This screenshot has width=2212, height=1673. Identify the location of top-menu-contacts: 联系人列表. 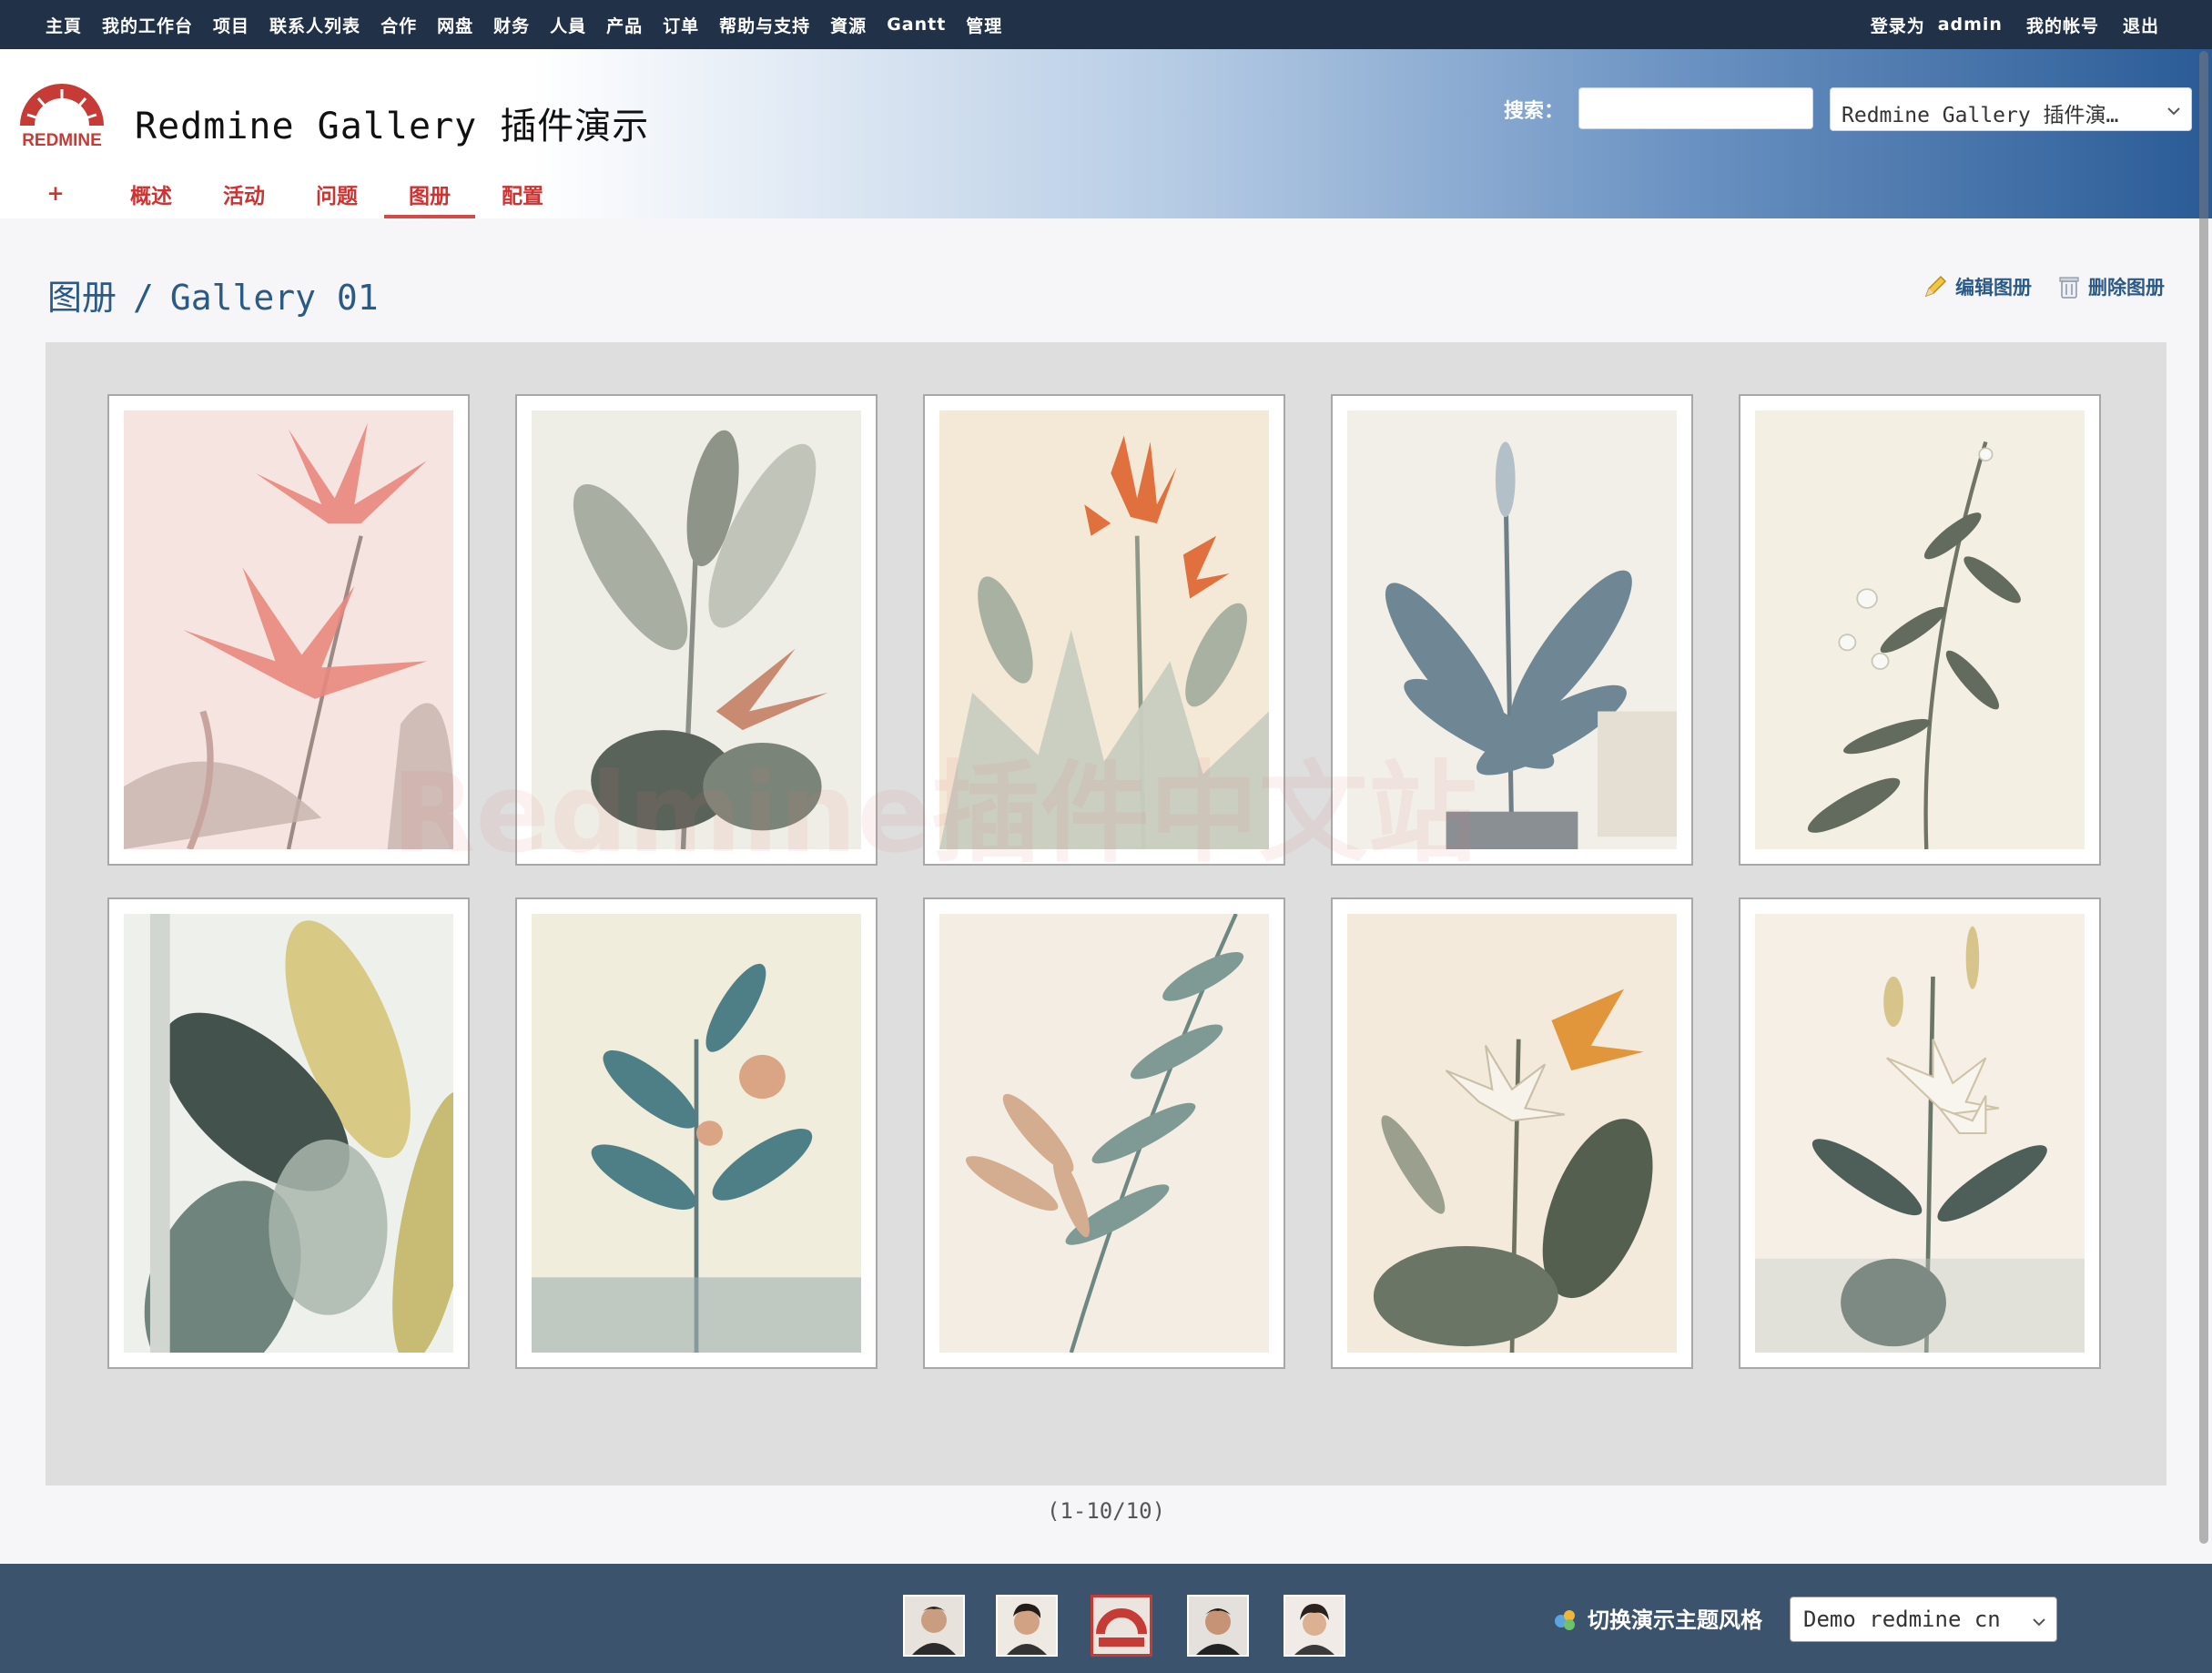
(314, 25).